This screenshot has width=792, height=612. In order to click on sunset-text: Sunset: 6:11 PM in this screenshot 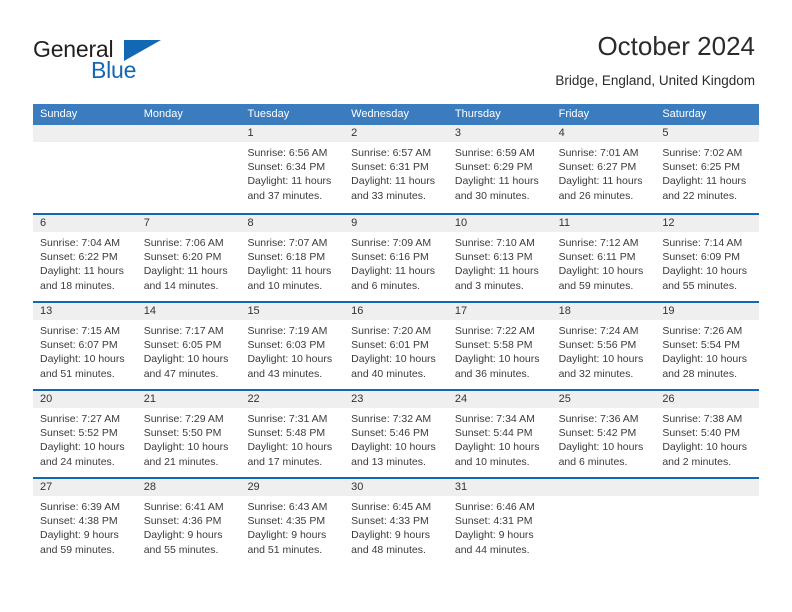, I will do `click(597, 257)`.